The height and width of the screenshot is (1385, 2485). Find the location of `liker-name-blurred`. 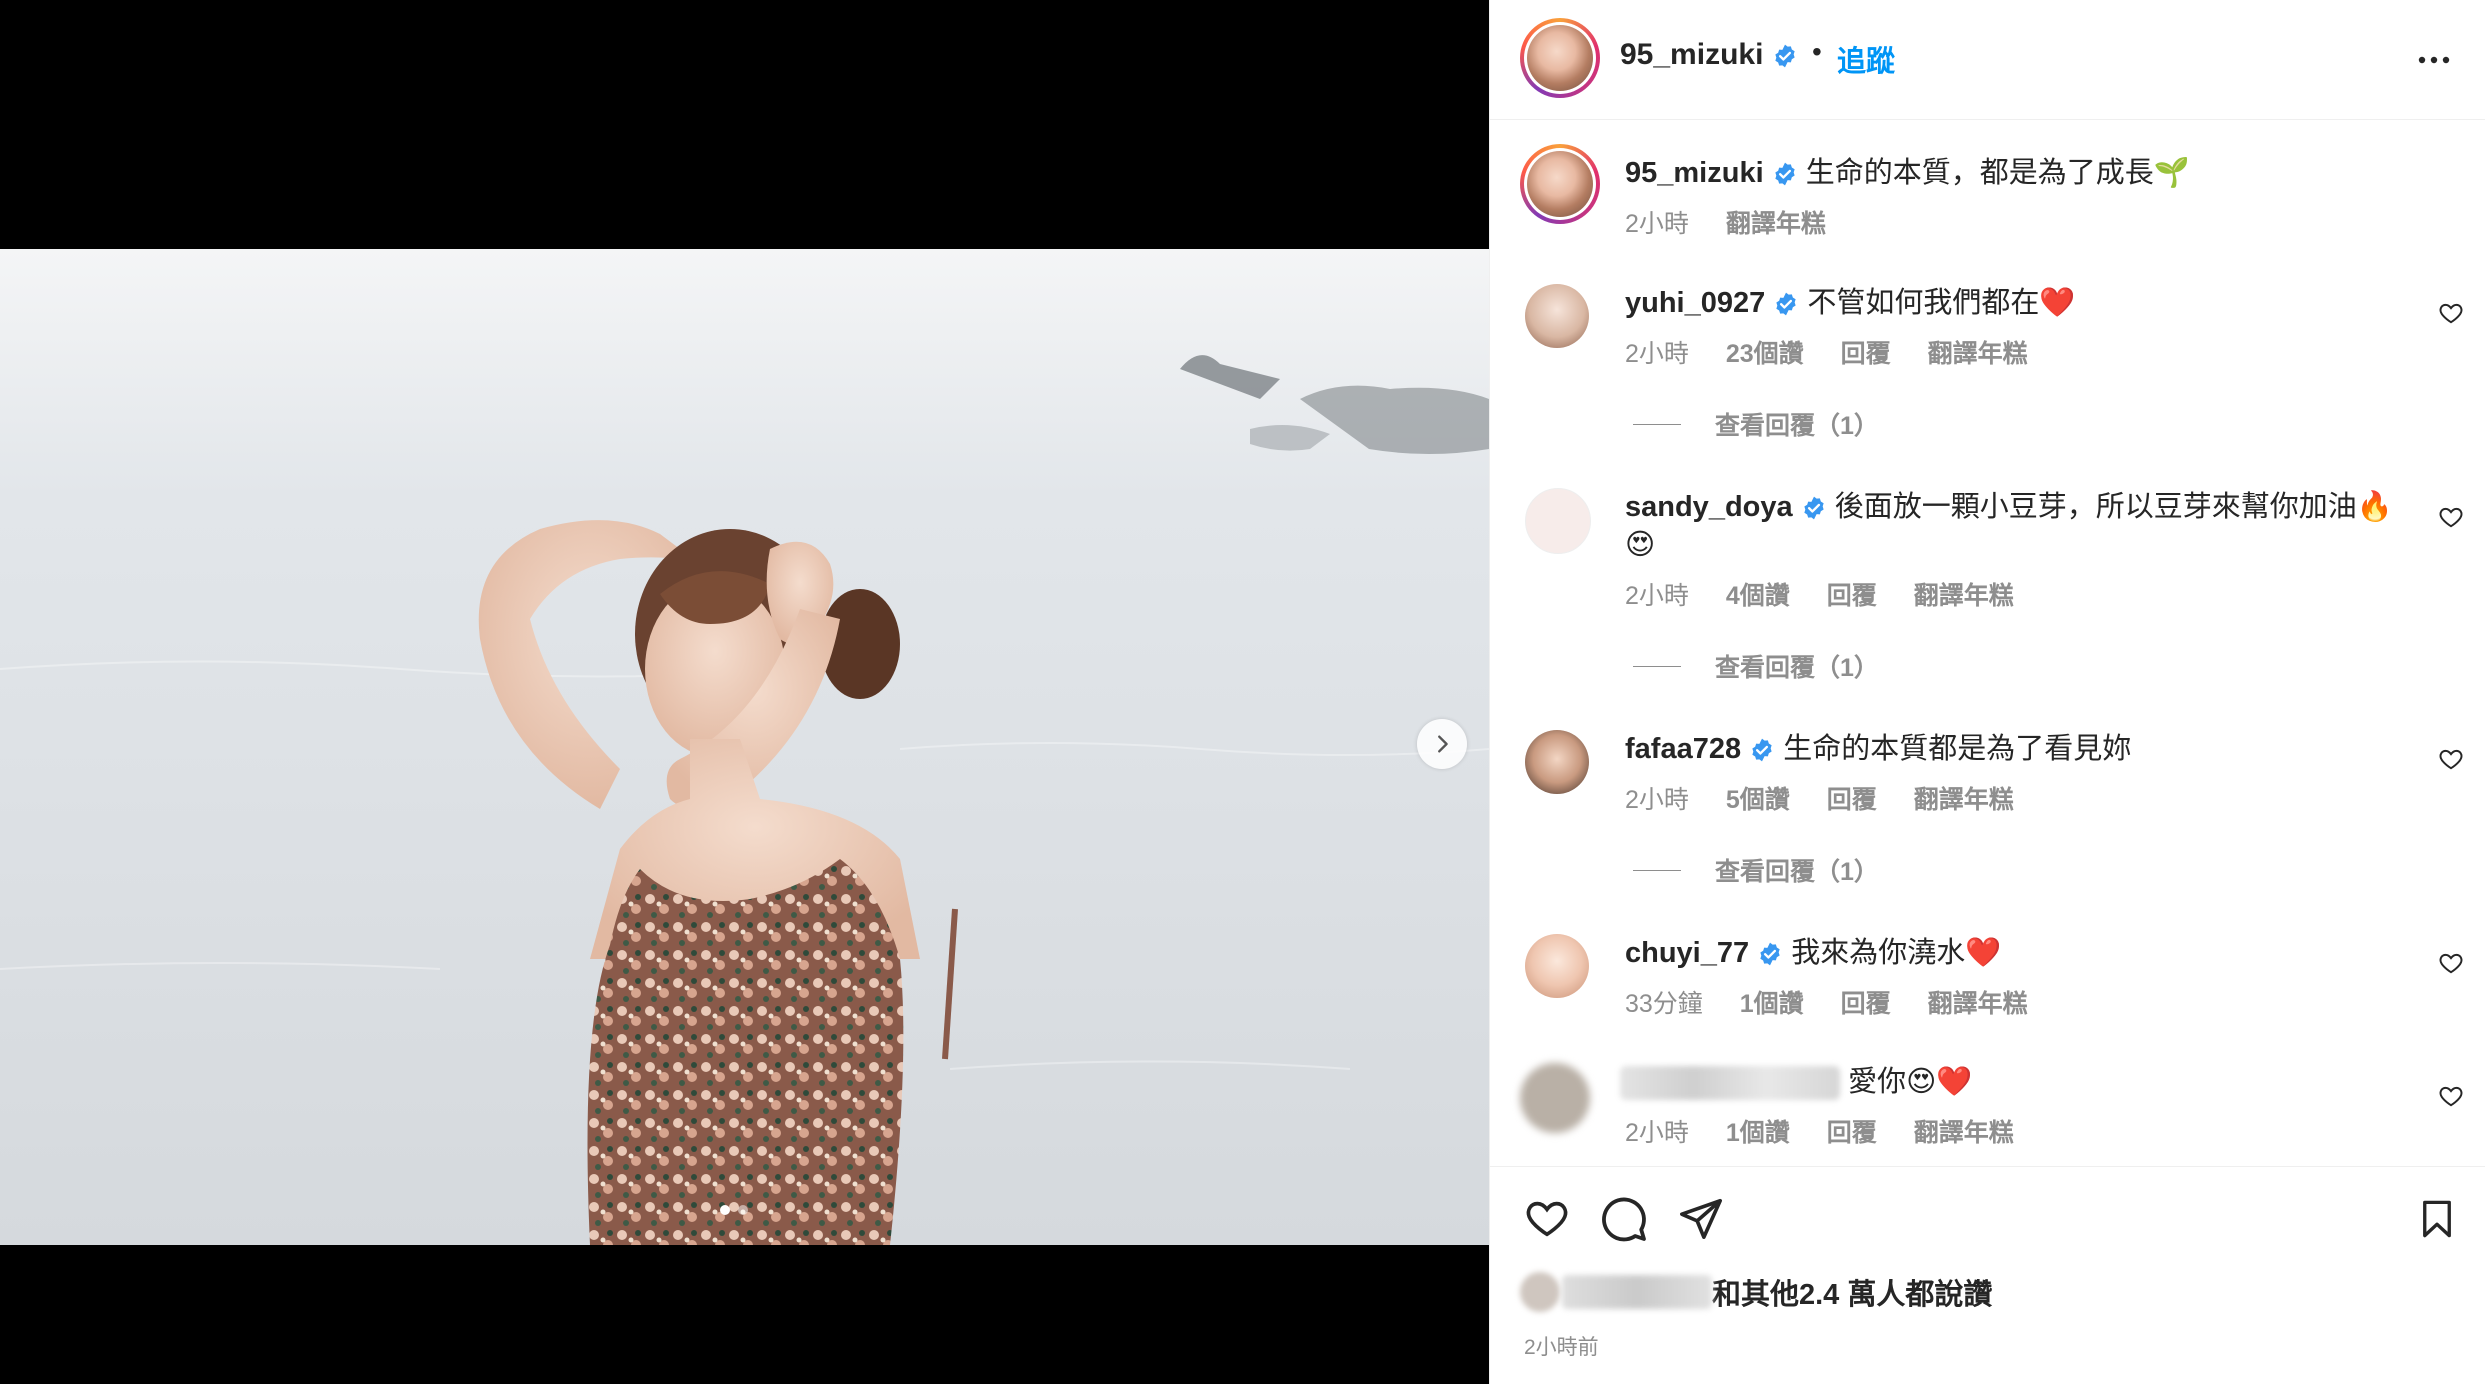

liker-name-blurred is located at coordinates (1637, 1292).